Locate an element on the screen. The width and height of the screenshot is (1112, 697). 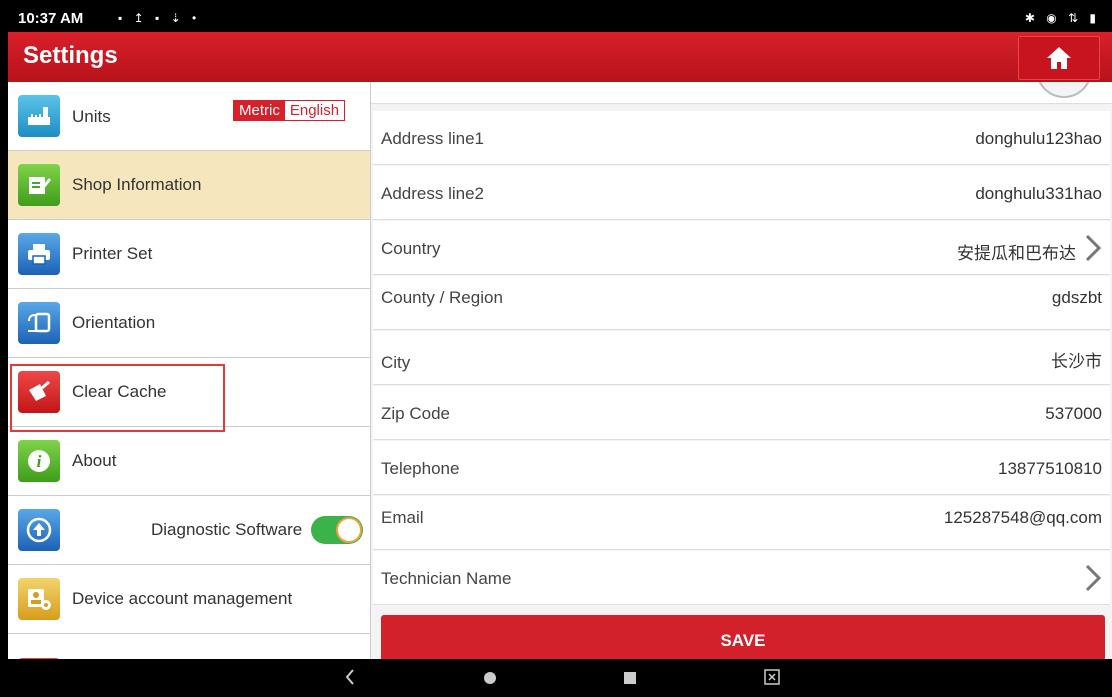
svg-text: i is located at coordinates (39, 461).